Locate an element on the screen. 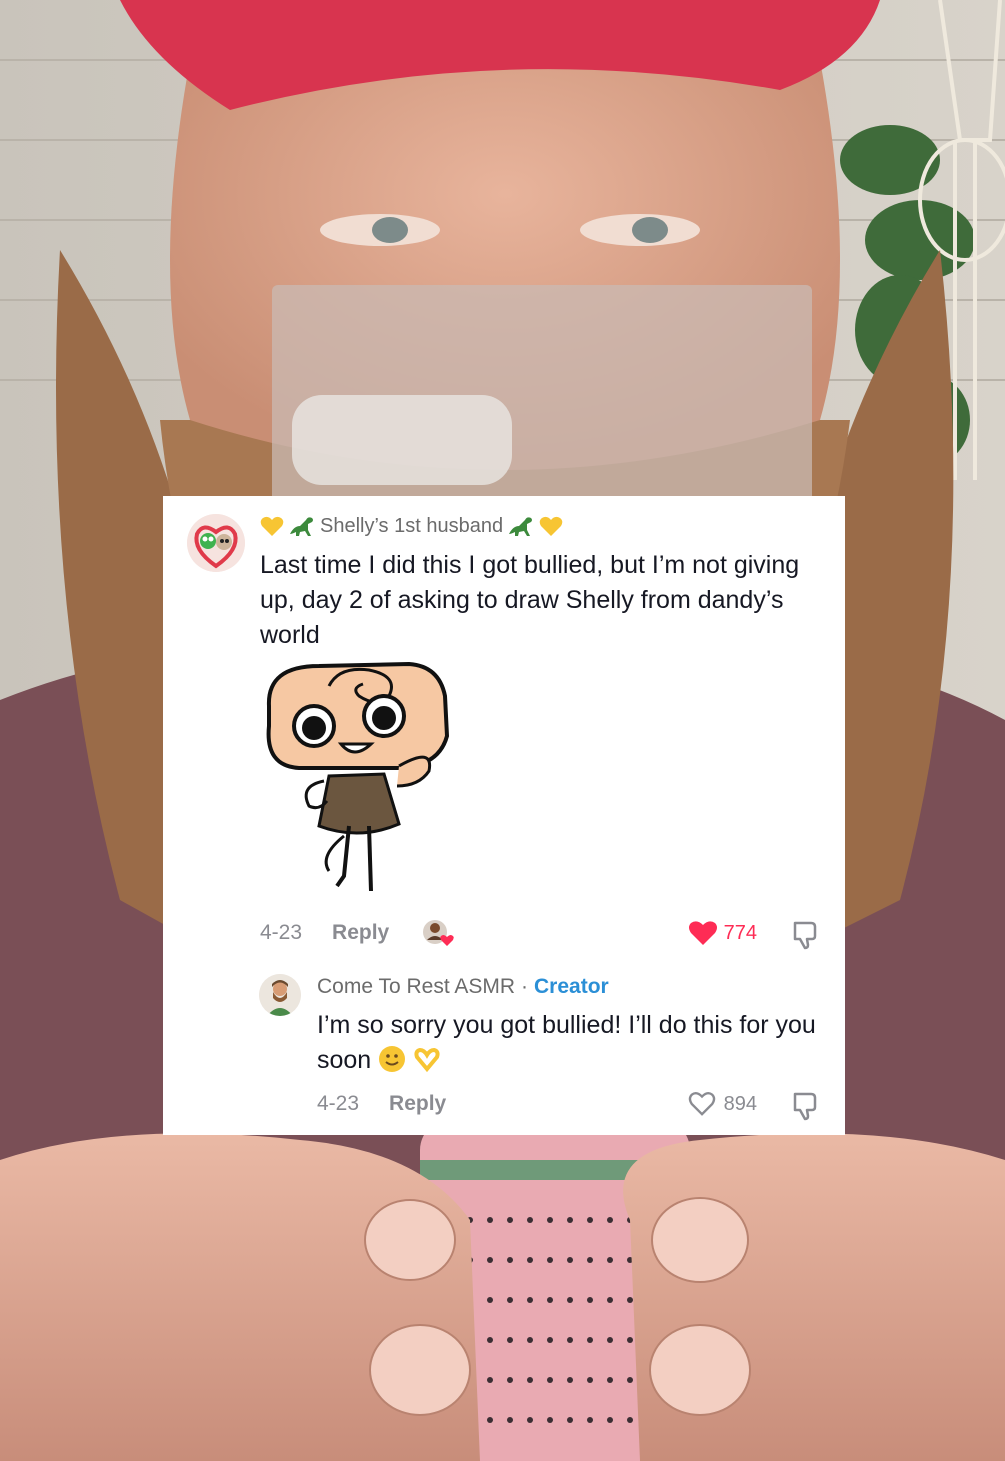 The height and width of the screenshot is (1461, 1005). comment-reply-button: Reply is located at coordinates (360, 933).